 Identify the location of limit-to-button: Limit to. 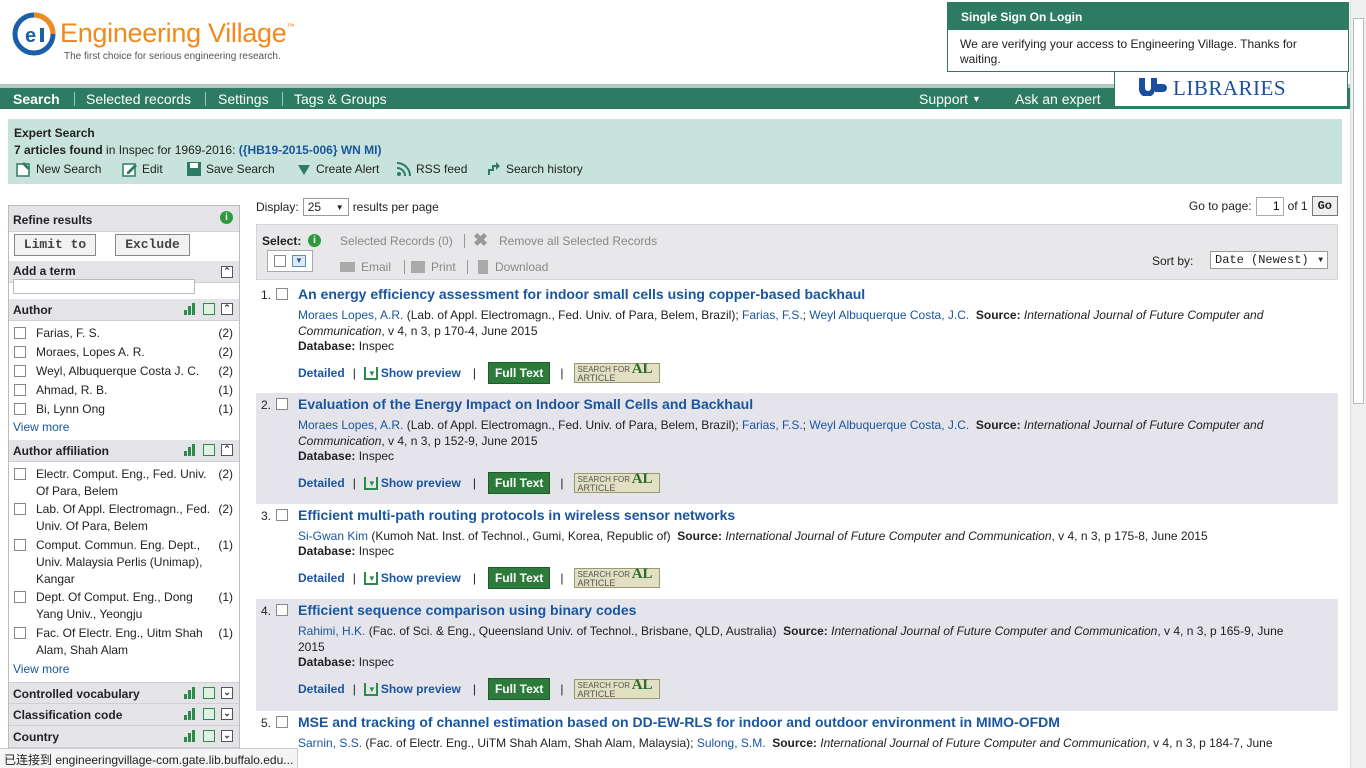
(55, 245).